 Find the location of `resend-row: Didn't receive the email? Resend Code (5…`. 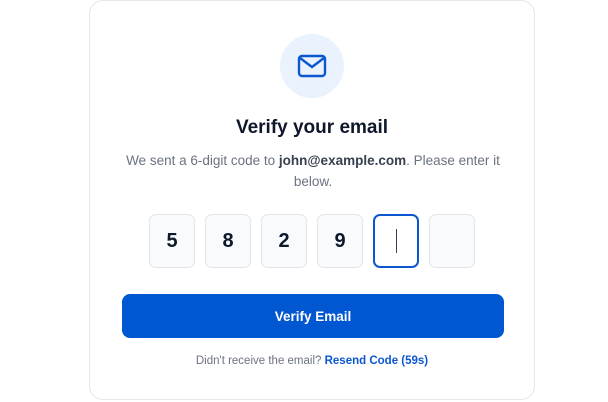

resend-row: Didn't receive the email? Resend Code (5… is located at coordinates (312, 361).